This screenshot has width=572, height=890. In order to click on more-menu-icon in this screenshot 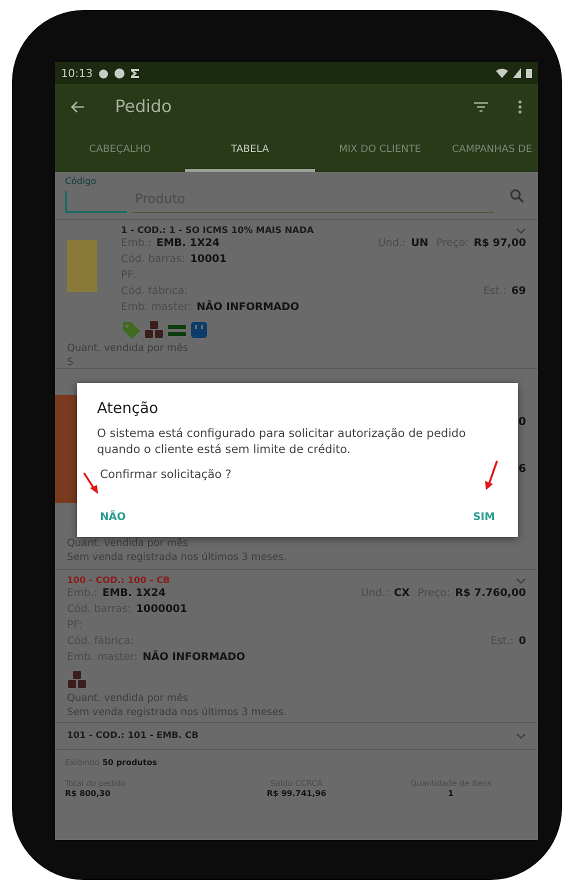, I will do `click(520, 107)`.